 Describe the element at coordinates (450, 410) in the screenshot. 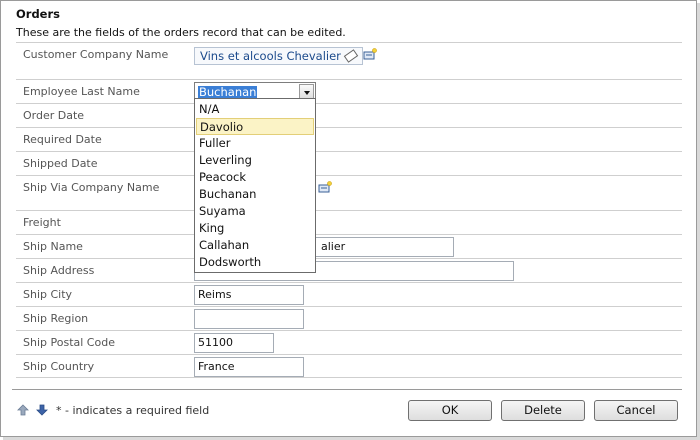

I see `ok-button: OK` at that location.